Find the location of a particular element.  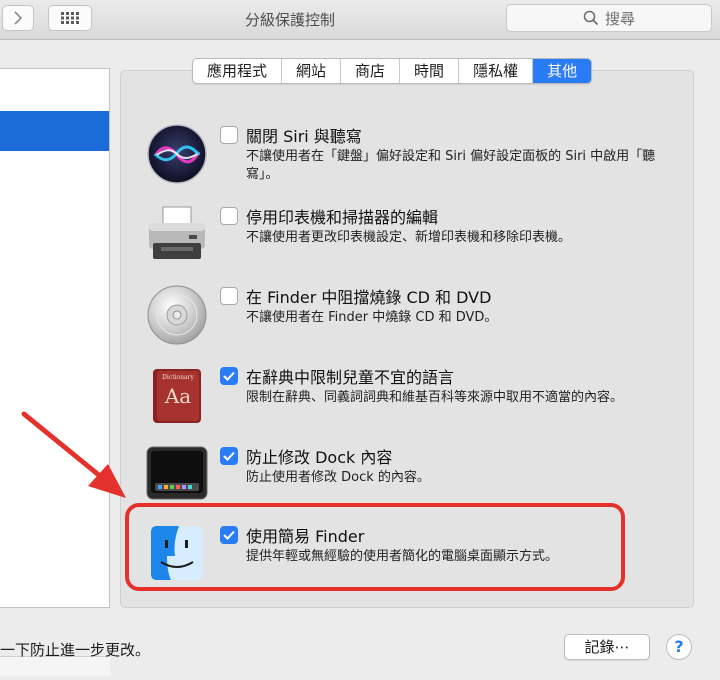

help-button: ? is located at coordinates (679, 647).